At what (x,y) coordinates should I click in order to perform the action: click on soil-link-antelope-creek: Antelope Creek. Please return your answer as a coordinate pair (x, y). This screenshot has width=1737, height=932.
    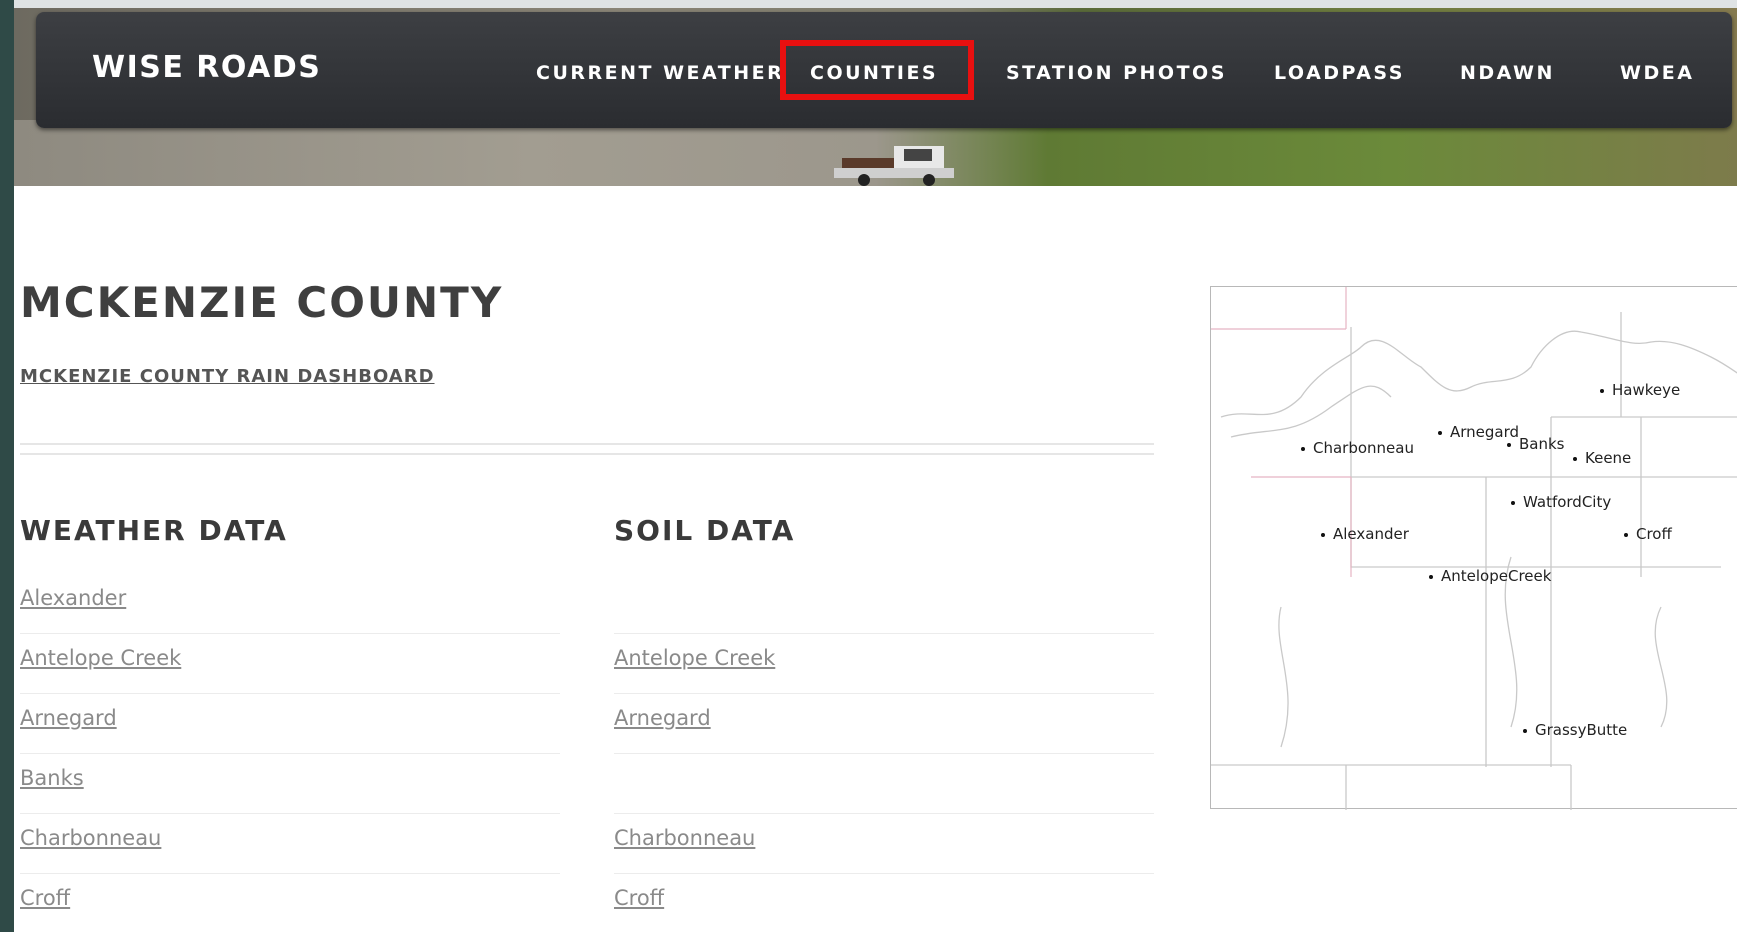
    Looking at the image, I should click on (694, 658).